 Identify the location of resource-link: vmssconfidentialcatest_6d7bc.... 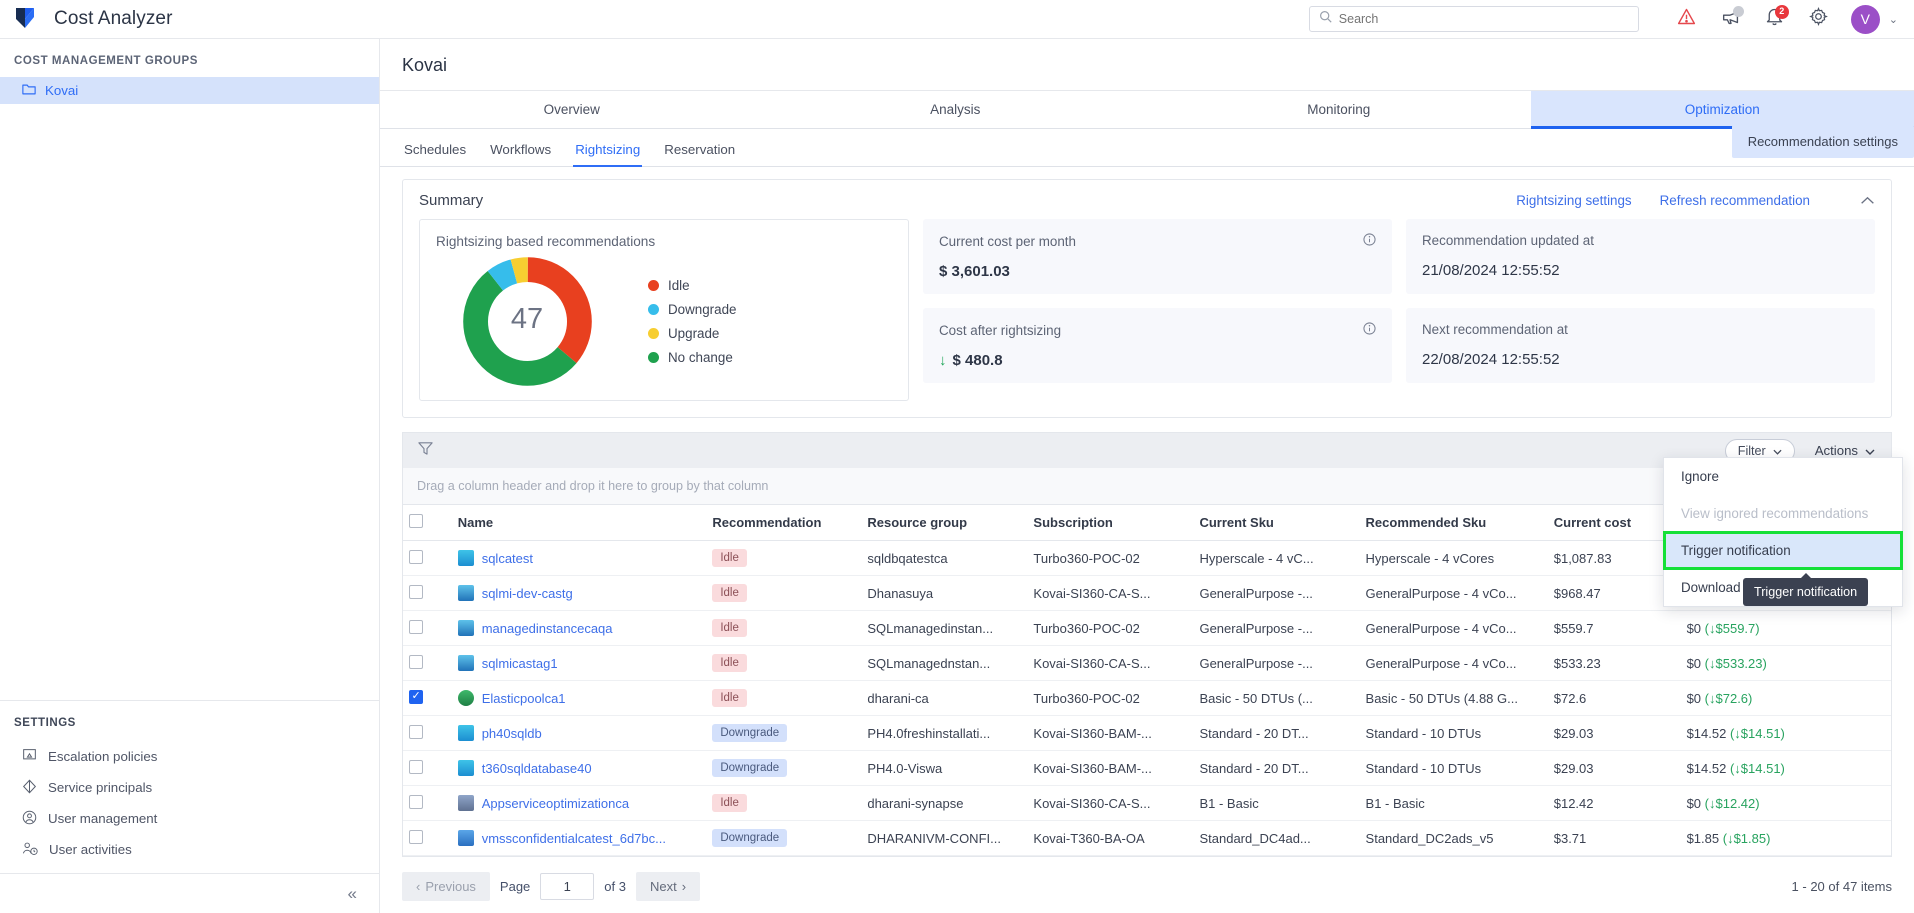
(574, 838).